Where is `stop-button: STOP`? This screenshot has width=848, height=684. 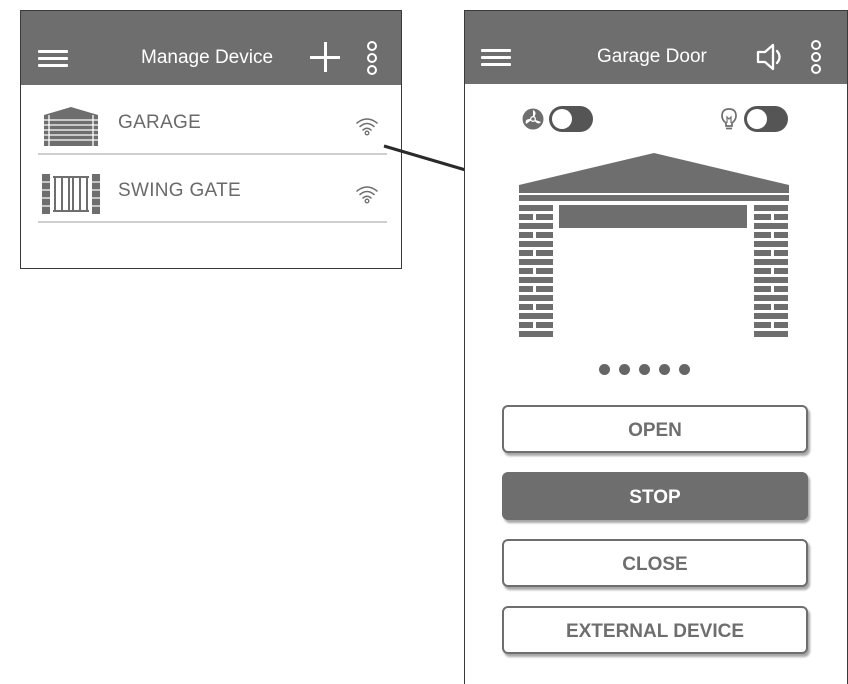 stop-button: STOP is located at coordinates (655, 496).